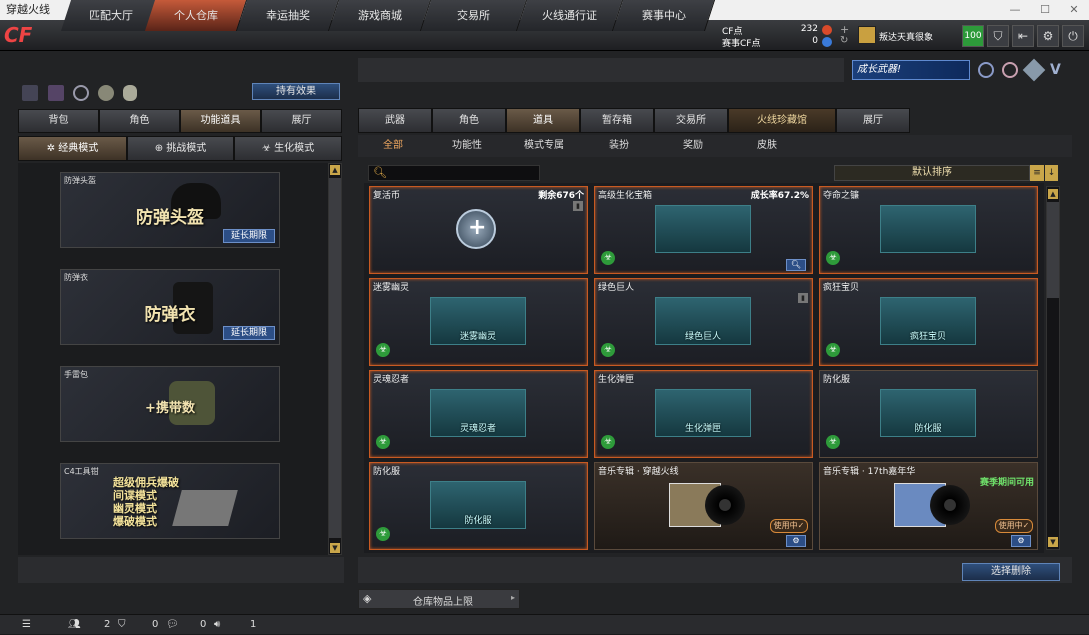  I want to click on tab-roles: 角色, so click(469, 120).